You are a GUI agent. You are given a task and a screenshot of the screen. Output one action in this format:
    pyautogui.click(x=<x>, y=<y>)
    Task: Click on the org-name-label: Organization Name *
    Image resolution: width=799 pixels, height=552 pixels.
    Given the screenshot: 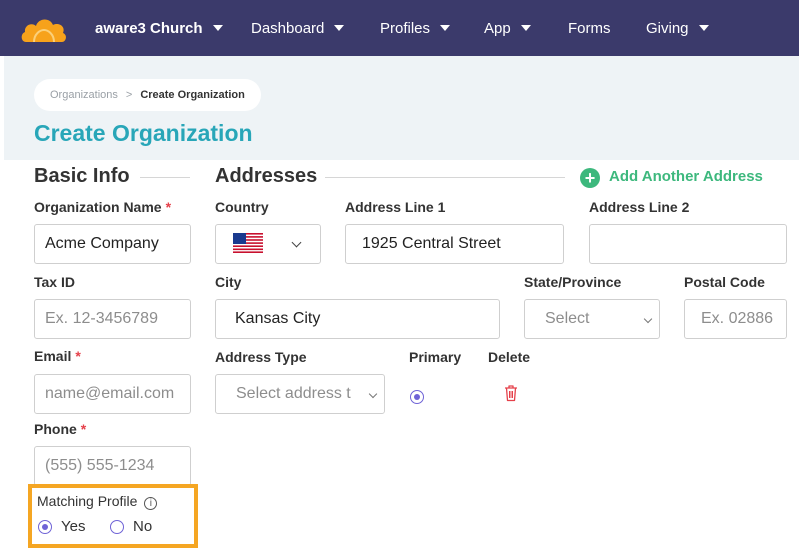 What is the action you would take?
    pyautogui.click(x=102, y=207)
    